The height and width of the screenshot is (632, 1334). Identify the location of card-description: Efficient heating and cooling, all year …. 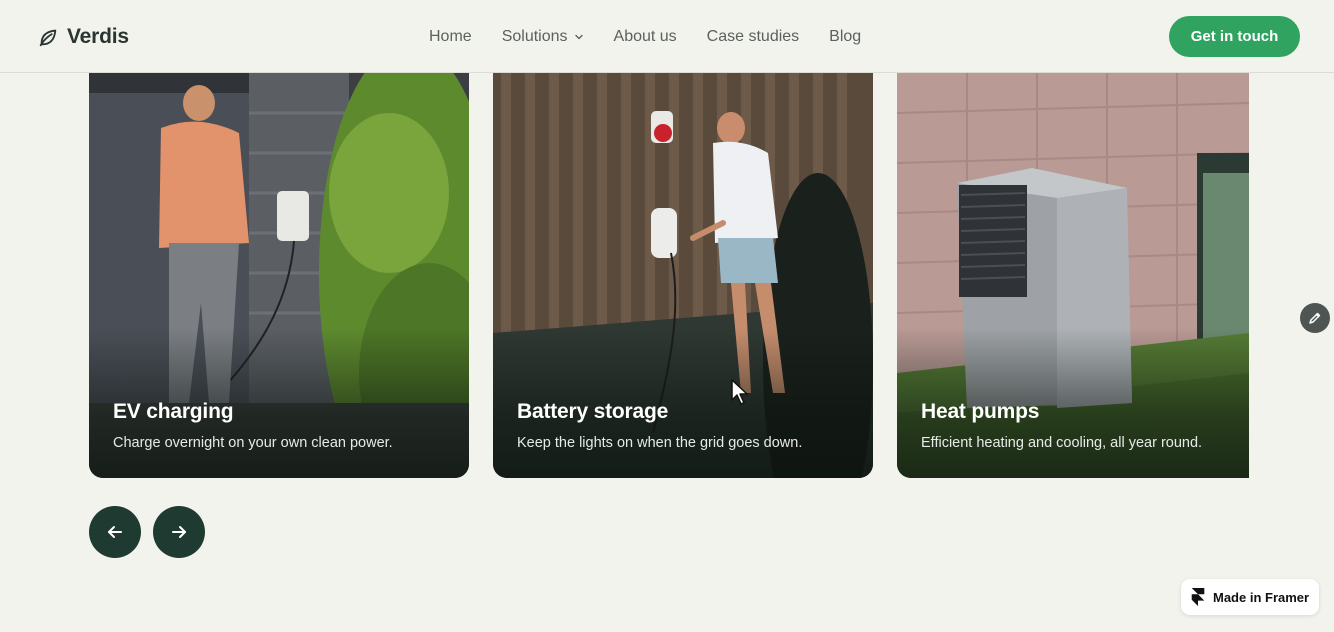
(1062, 443).